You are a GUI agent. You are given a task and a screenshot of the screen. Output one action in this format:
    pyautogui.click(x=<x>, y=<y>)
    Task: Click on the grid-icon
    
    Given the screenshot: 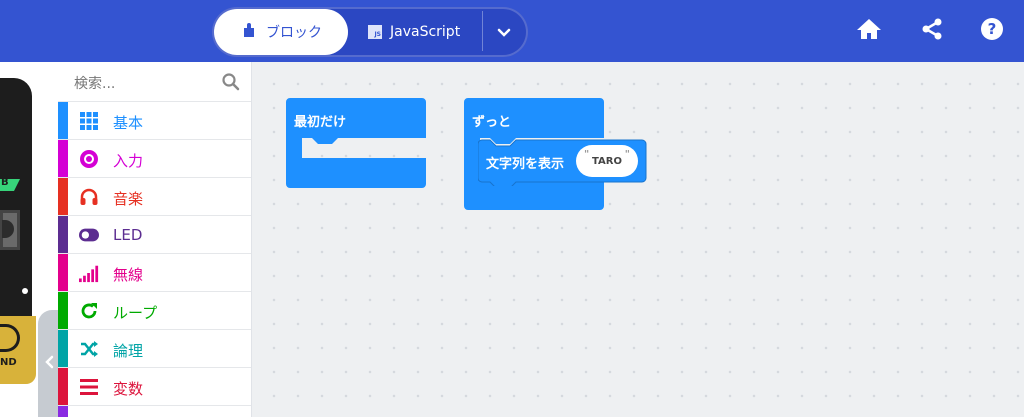 What is the action you would take?
    pyautogui.click(x=89, y=121)
    